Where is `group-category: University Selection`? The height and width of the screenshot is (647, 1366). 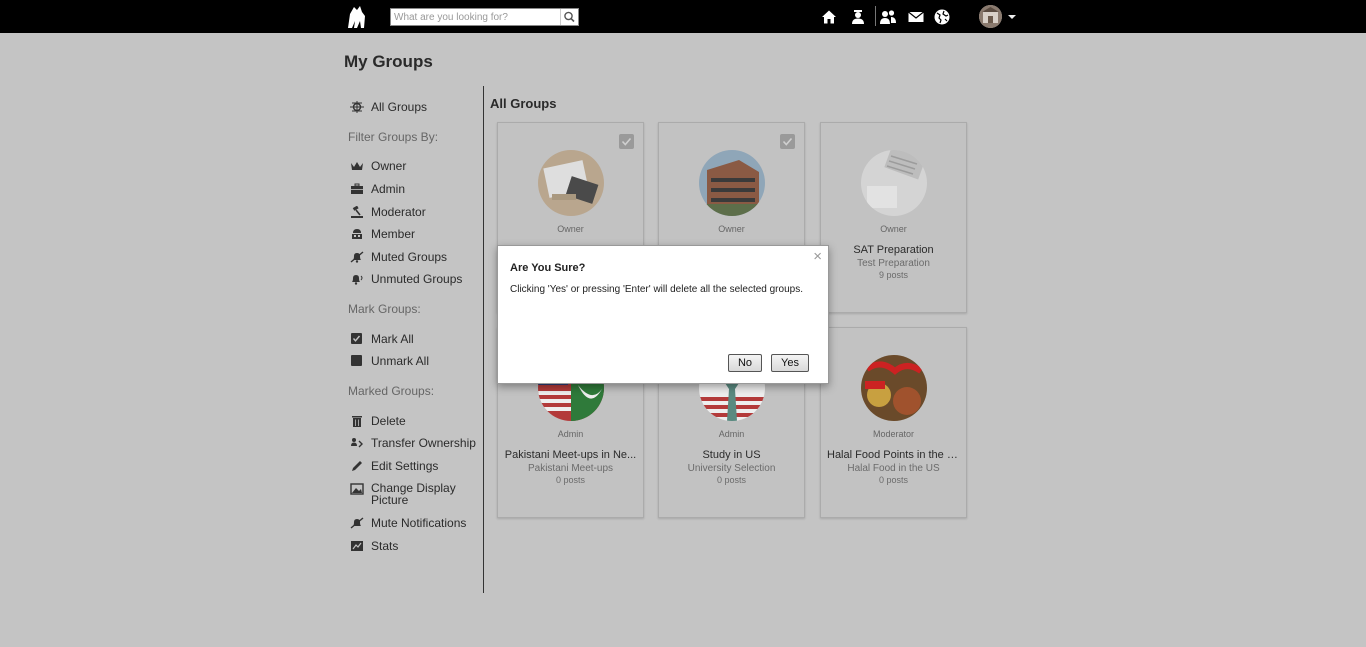 group-category: University Selection is located at coordinates (731, 468).